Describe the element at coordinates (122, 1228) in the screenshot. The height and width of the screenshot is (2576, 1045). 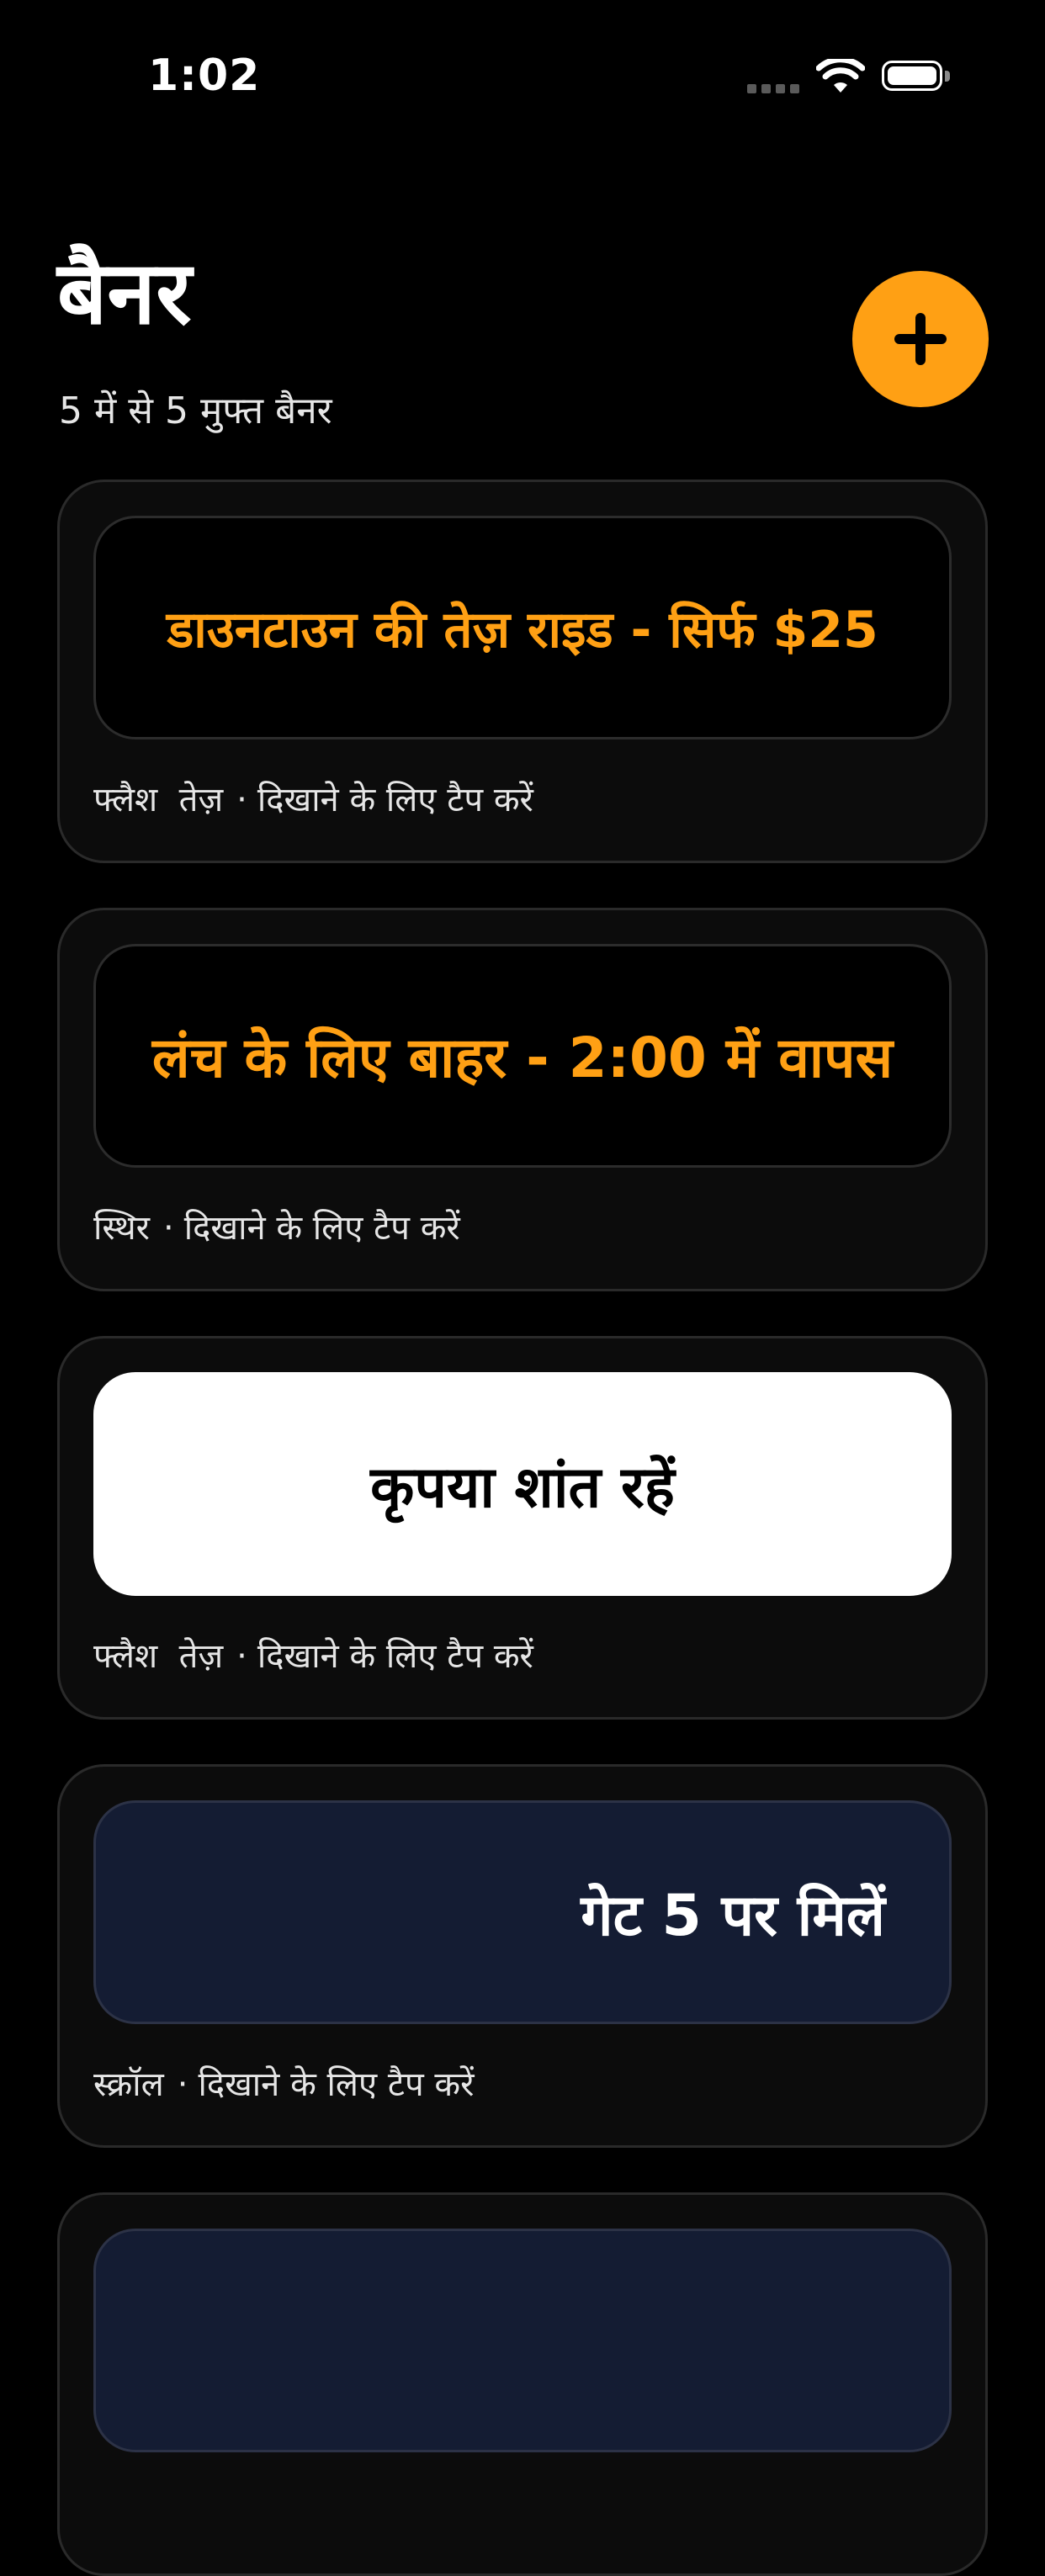
I see `banner-mode: स्थिर` at that location.